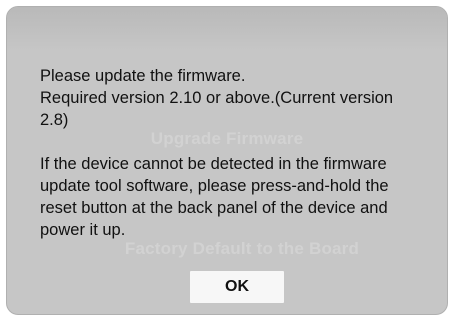 The width and height of the screenshot is (450, 317). What do you see at coordinates (143, 76) in the screenshot?
I see `message-line-update: Please update the firmware.` at bounding box center [143, 76].